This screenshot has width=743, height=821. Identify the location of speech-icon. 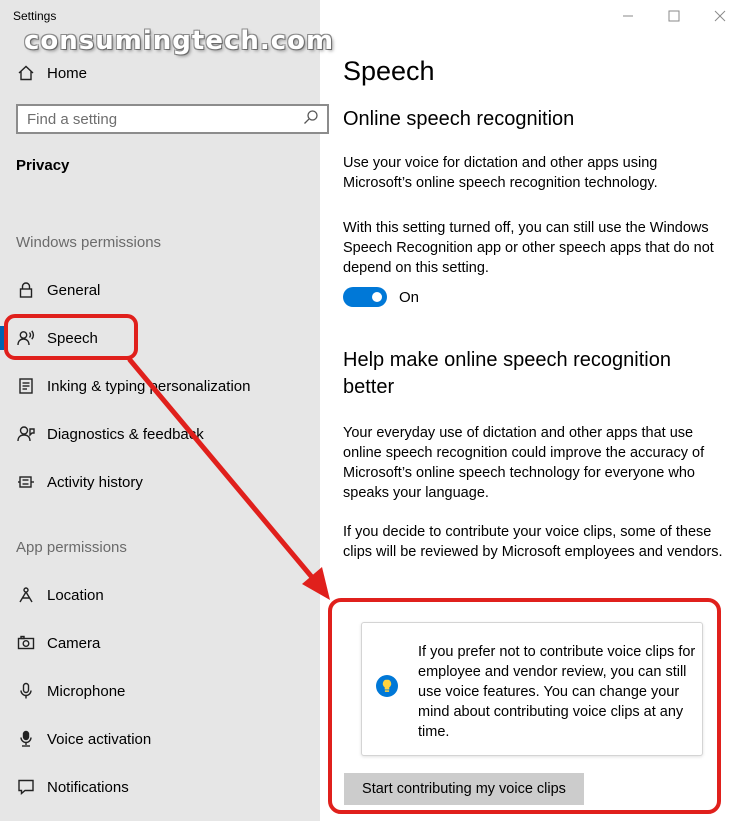
(26, 338).